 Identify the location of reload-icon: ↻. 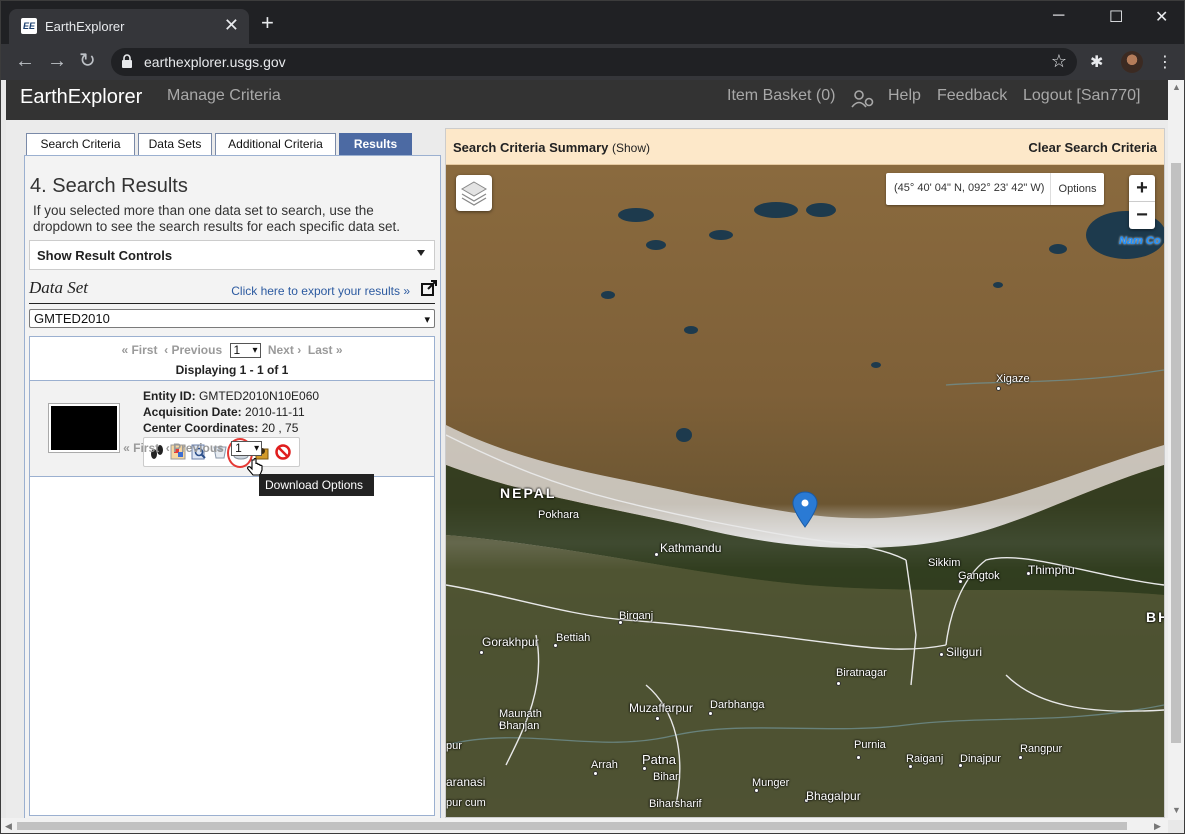
(87, 61).